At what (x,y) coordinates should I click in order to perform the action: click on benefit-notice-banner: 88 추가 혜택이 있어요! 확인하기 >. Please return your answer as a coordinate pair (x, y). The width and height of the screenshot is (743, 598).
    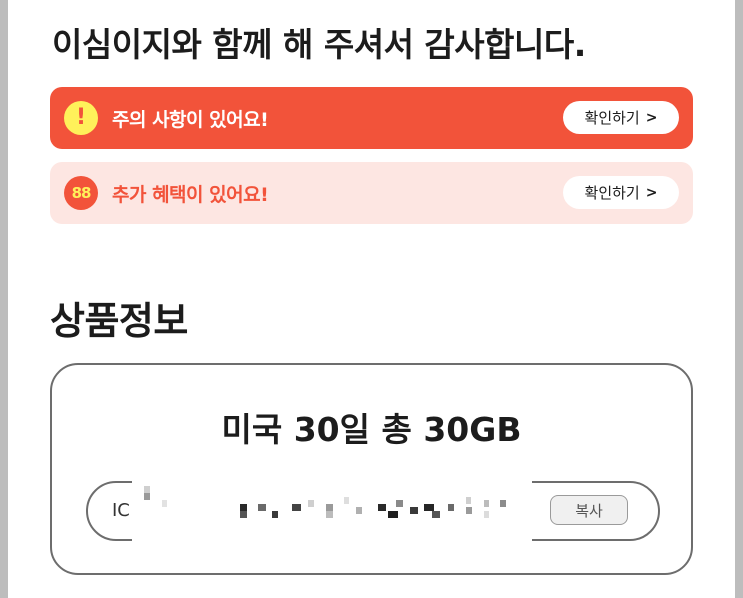
    Looking at the image, I should click on (371, 193).